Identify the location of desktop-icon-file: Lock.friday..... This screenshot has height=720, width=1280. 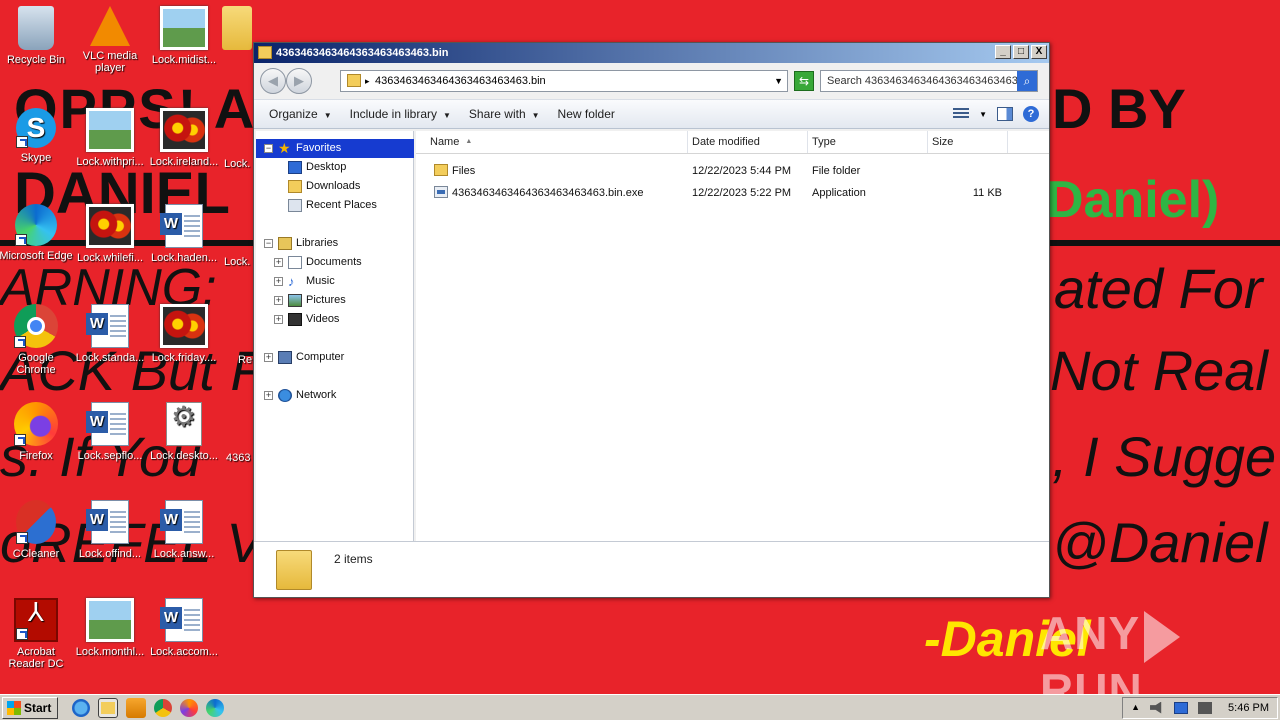
(184, 334).